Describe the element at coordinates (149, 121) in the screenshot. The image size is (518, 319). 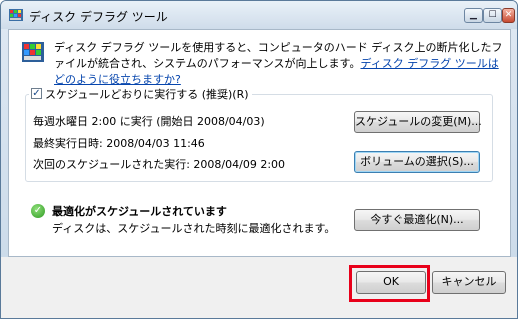
I see `schedule-frequency: 毎週水曜日 2:00 に実行 (開始日 2008/04/03)` at that location.